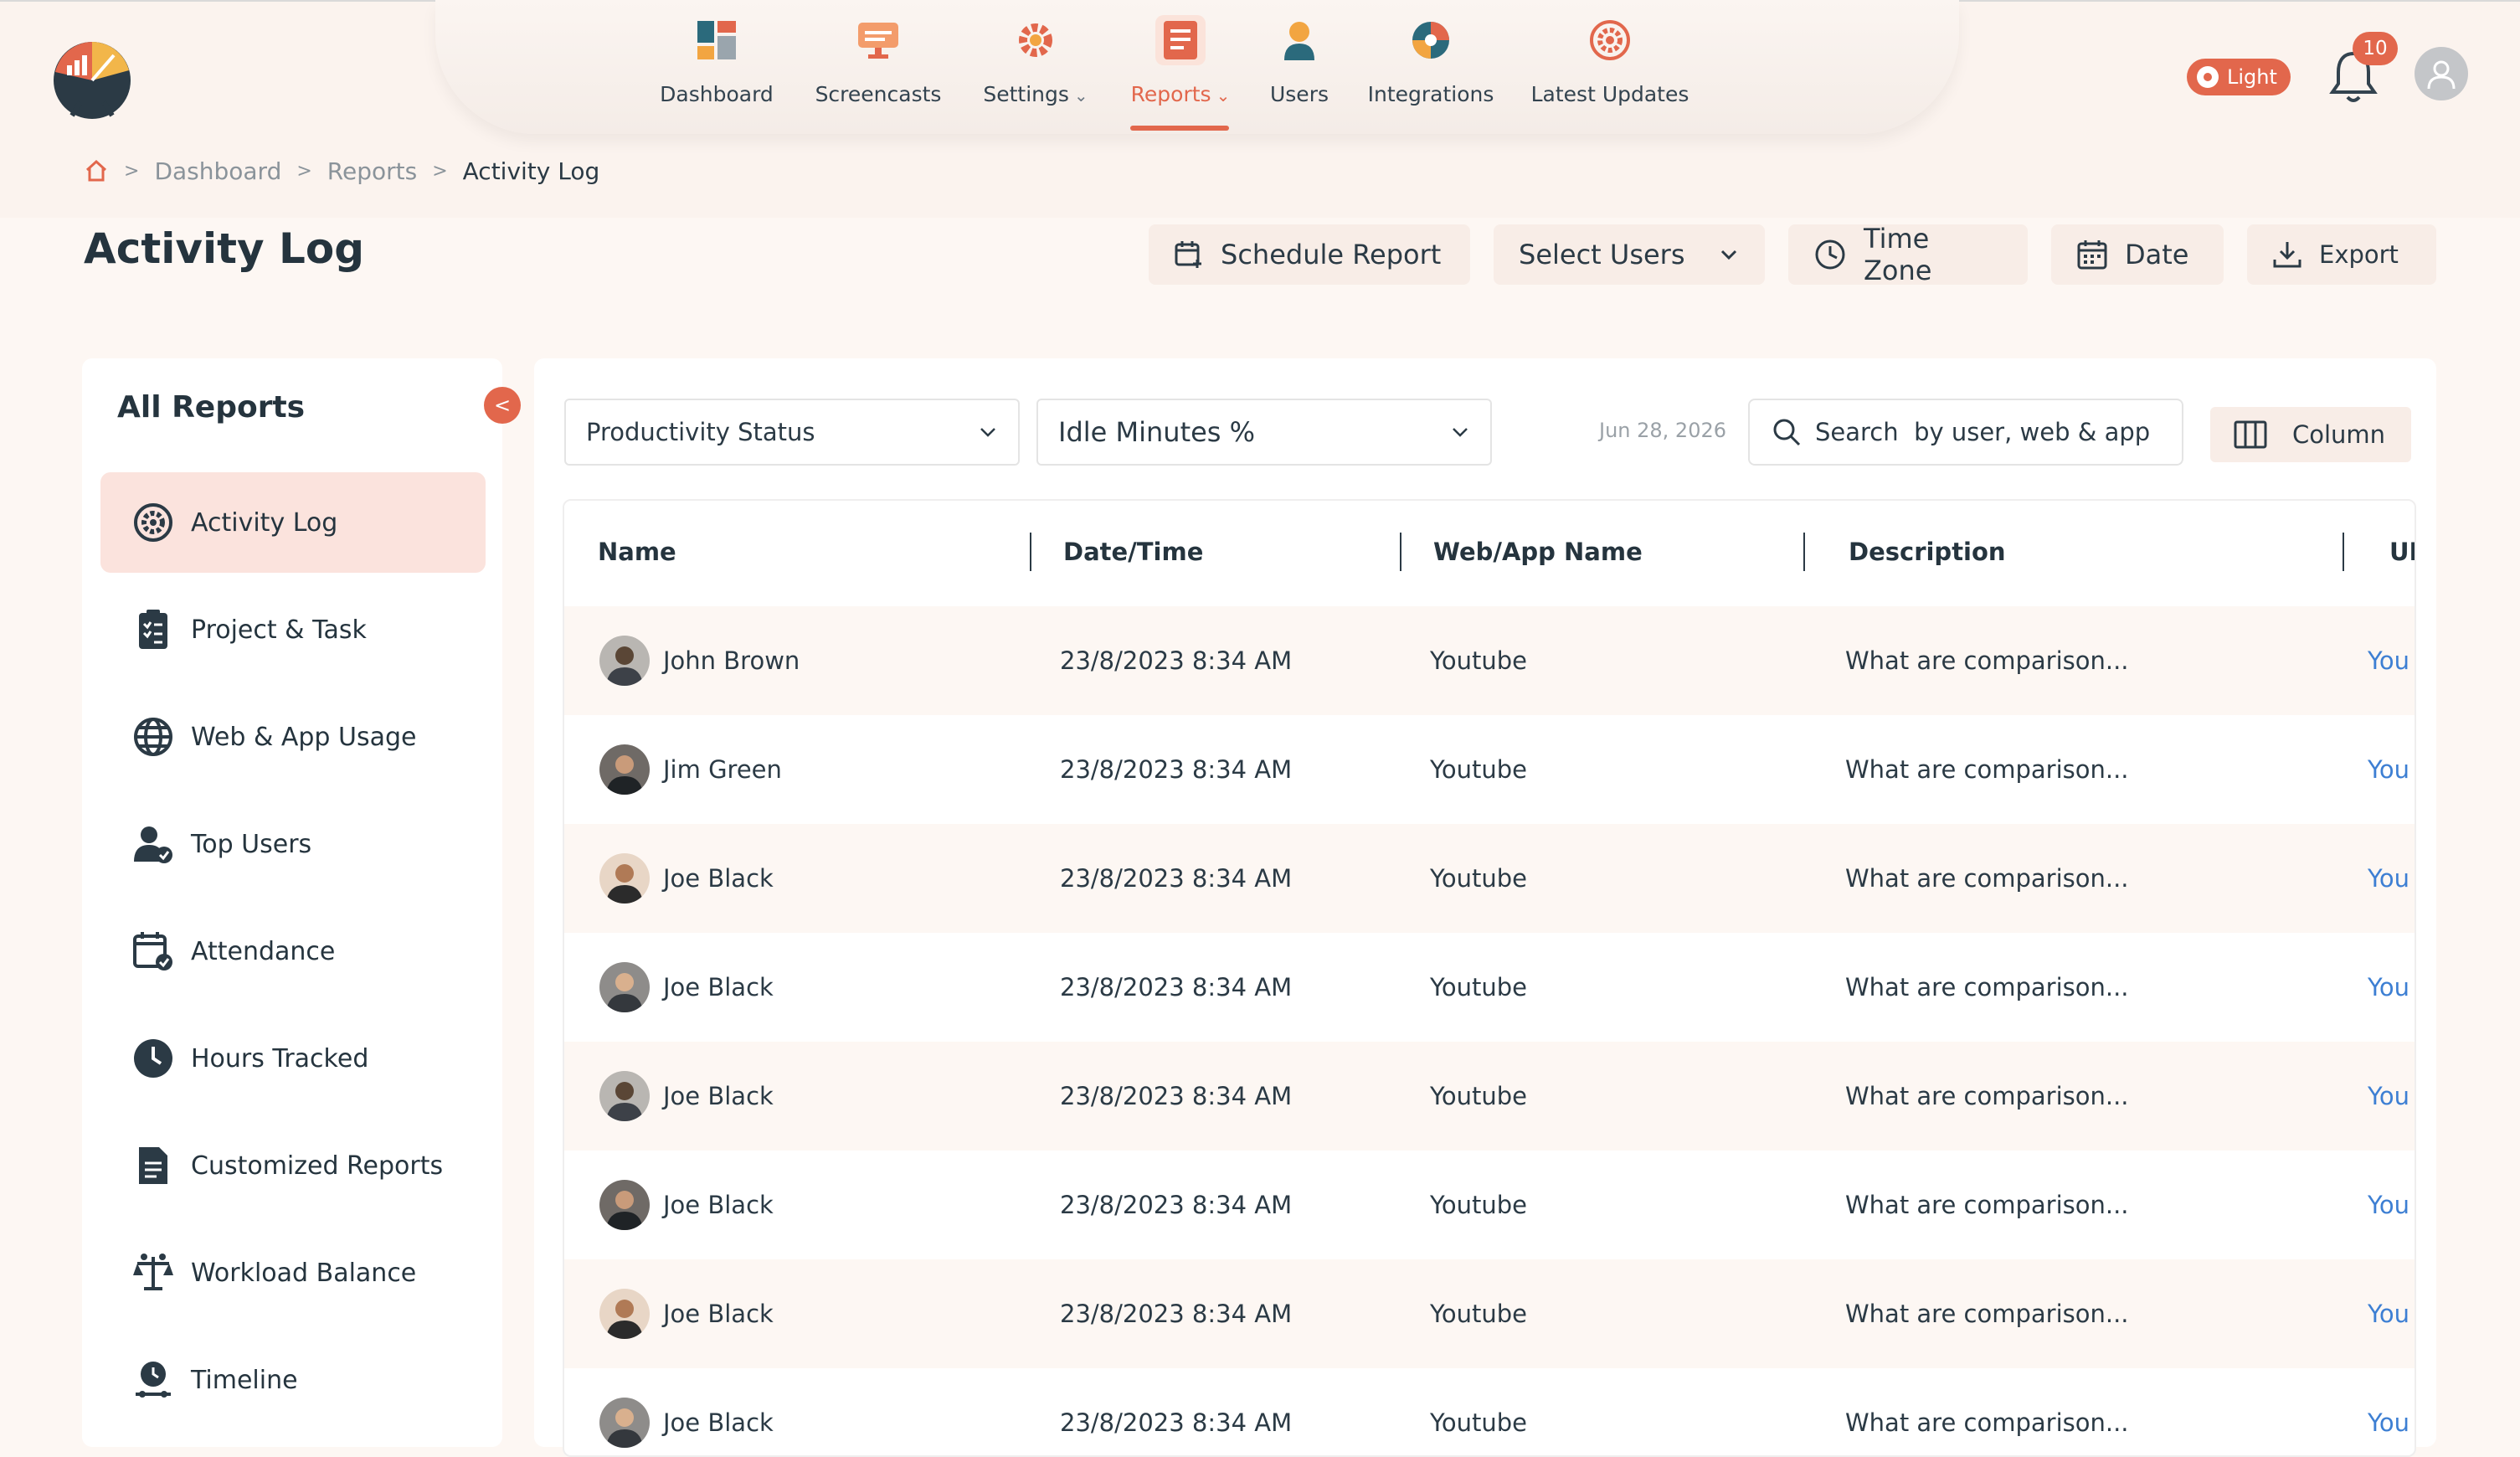 This screenshot has width=2520, height=1457. Describe the element at coordinates (1179, 128) in the screenshot. I see `active-tab-indicator` at that location.